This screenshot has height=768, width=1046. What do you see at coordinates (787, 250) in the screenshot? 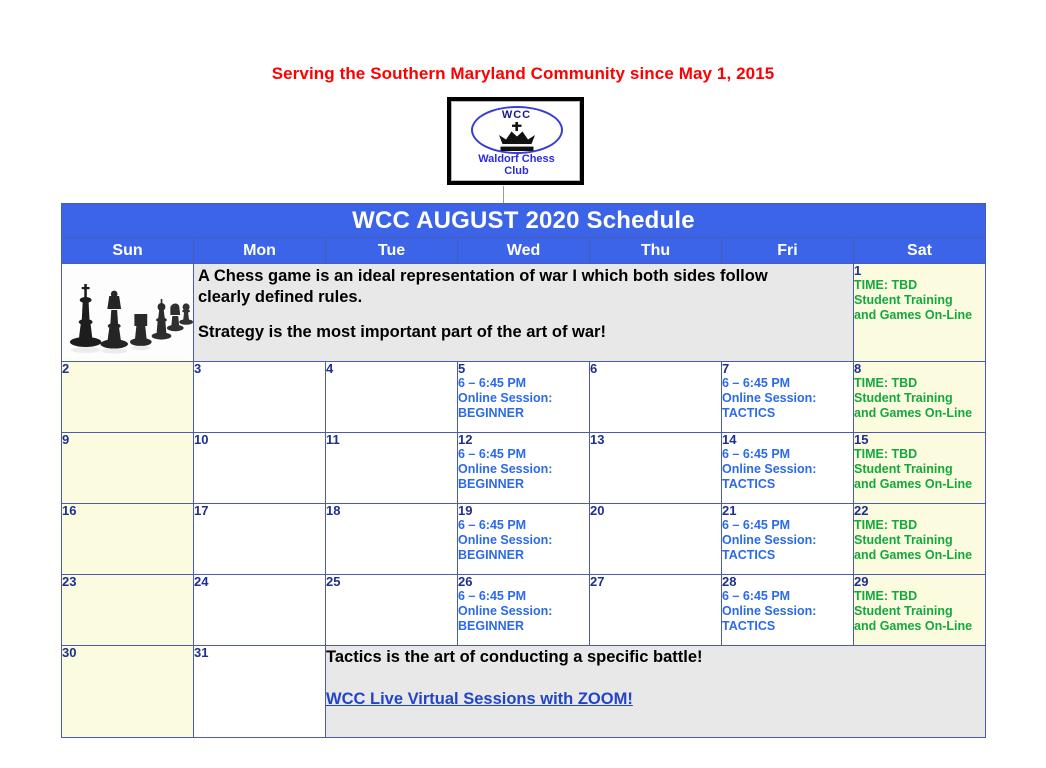
I see `day-header-fri: Fri` at bounding box center [787, 250].